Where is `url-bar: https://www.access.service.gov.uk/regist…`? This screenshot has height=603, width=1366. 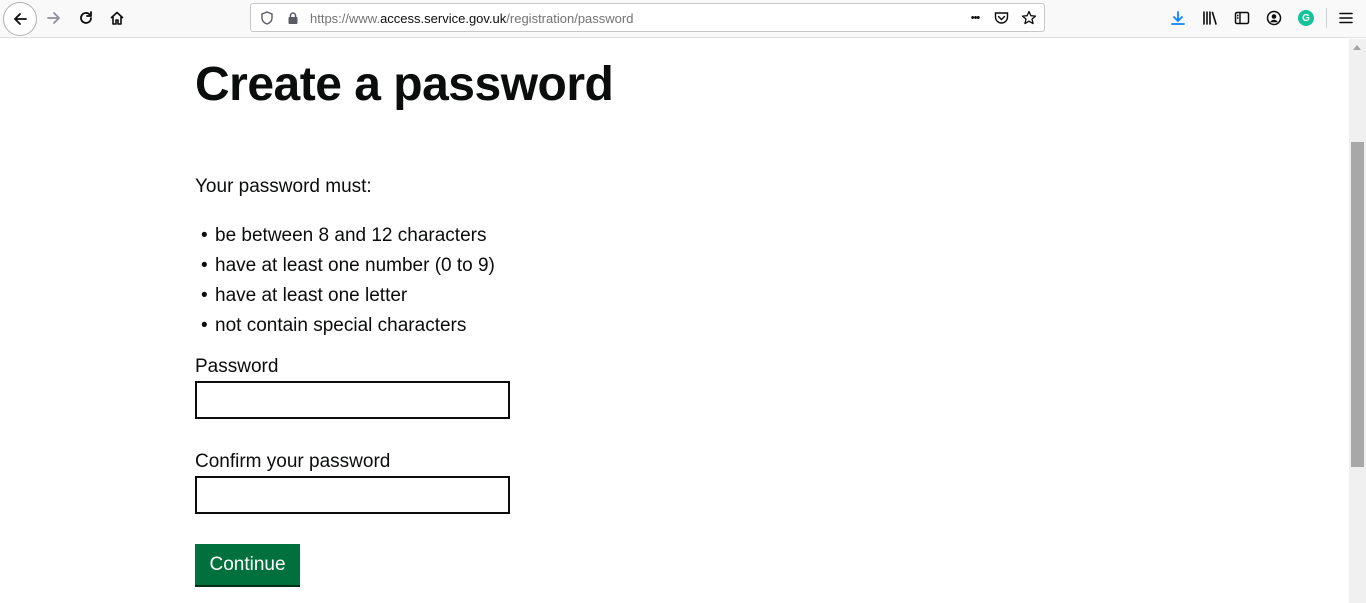
url-bar: https://www.access.service.gov.uk/regist… is located at coordinates (647, 17).